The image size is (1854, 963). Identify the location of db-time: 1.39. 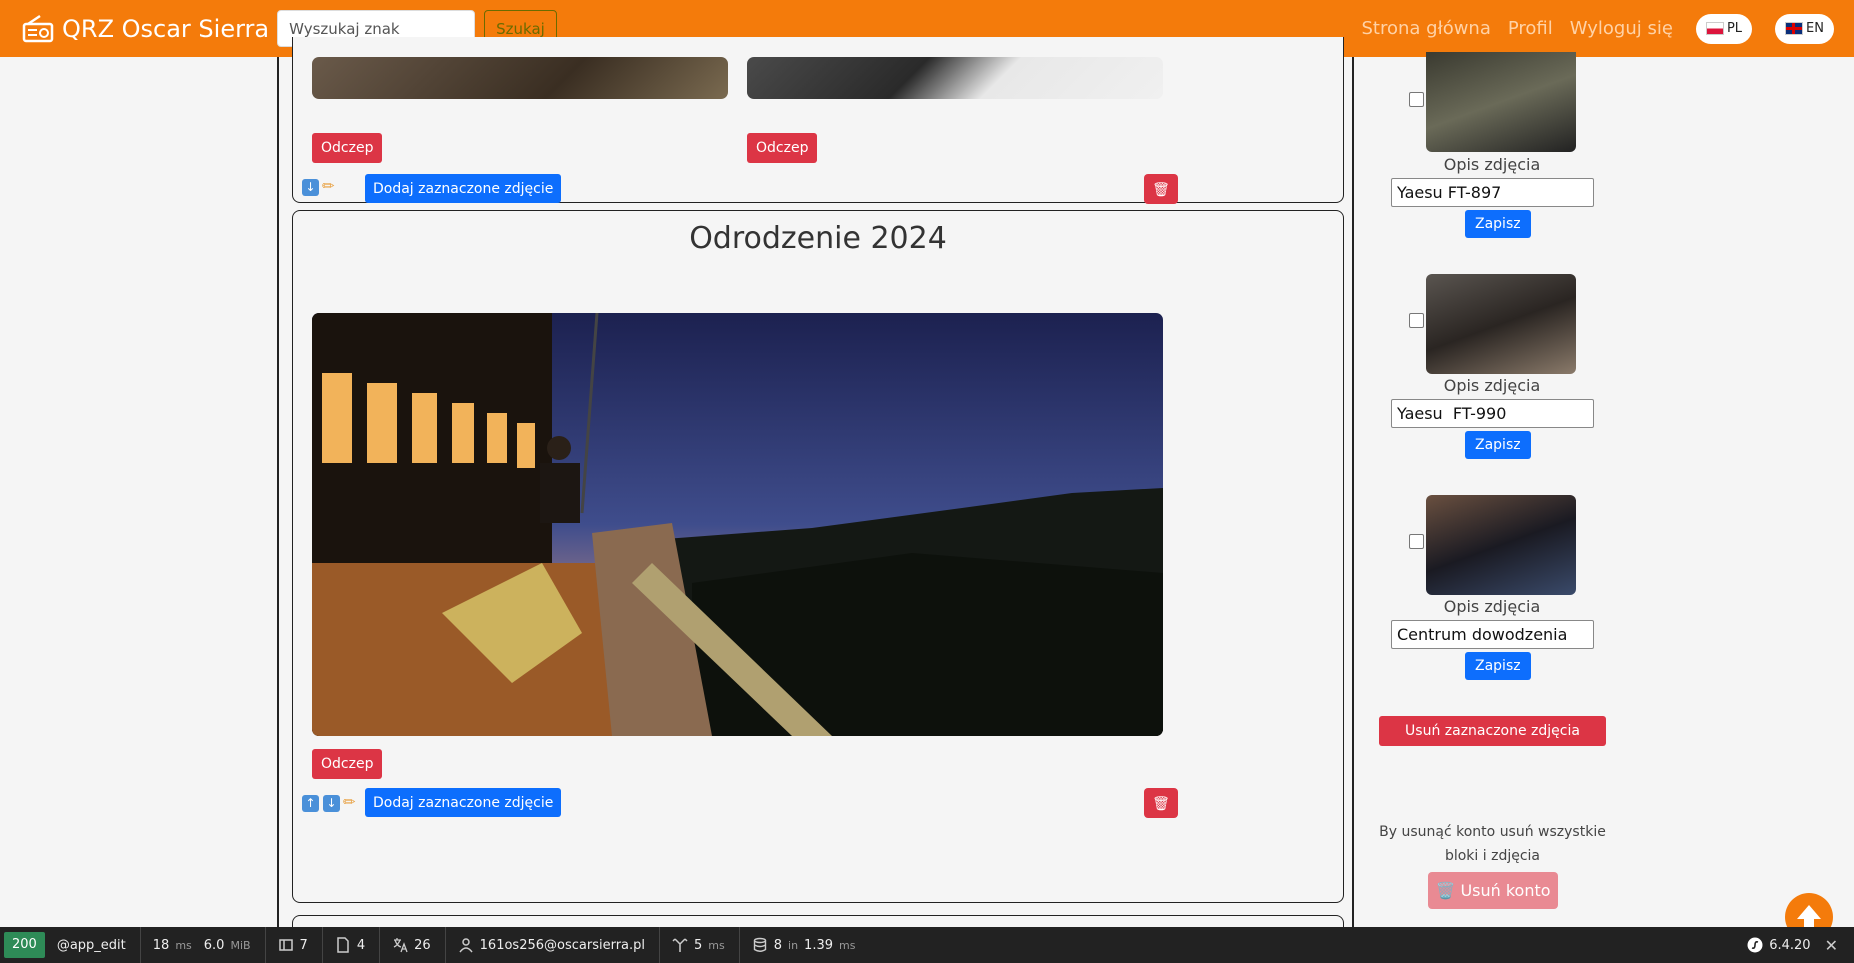
(818, 945).